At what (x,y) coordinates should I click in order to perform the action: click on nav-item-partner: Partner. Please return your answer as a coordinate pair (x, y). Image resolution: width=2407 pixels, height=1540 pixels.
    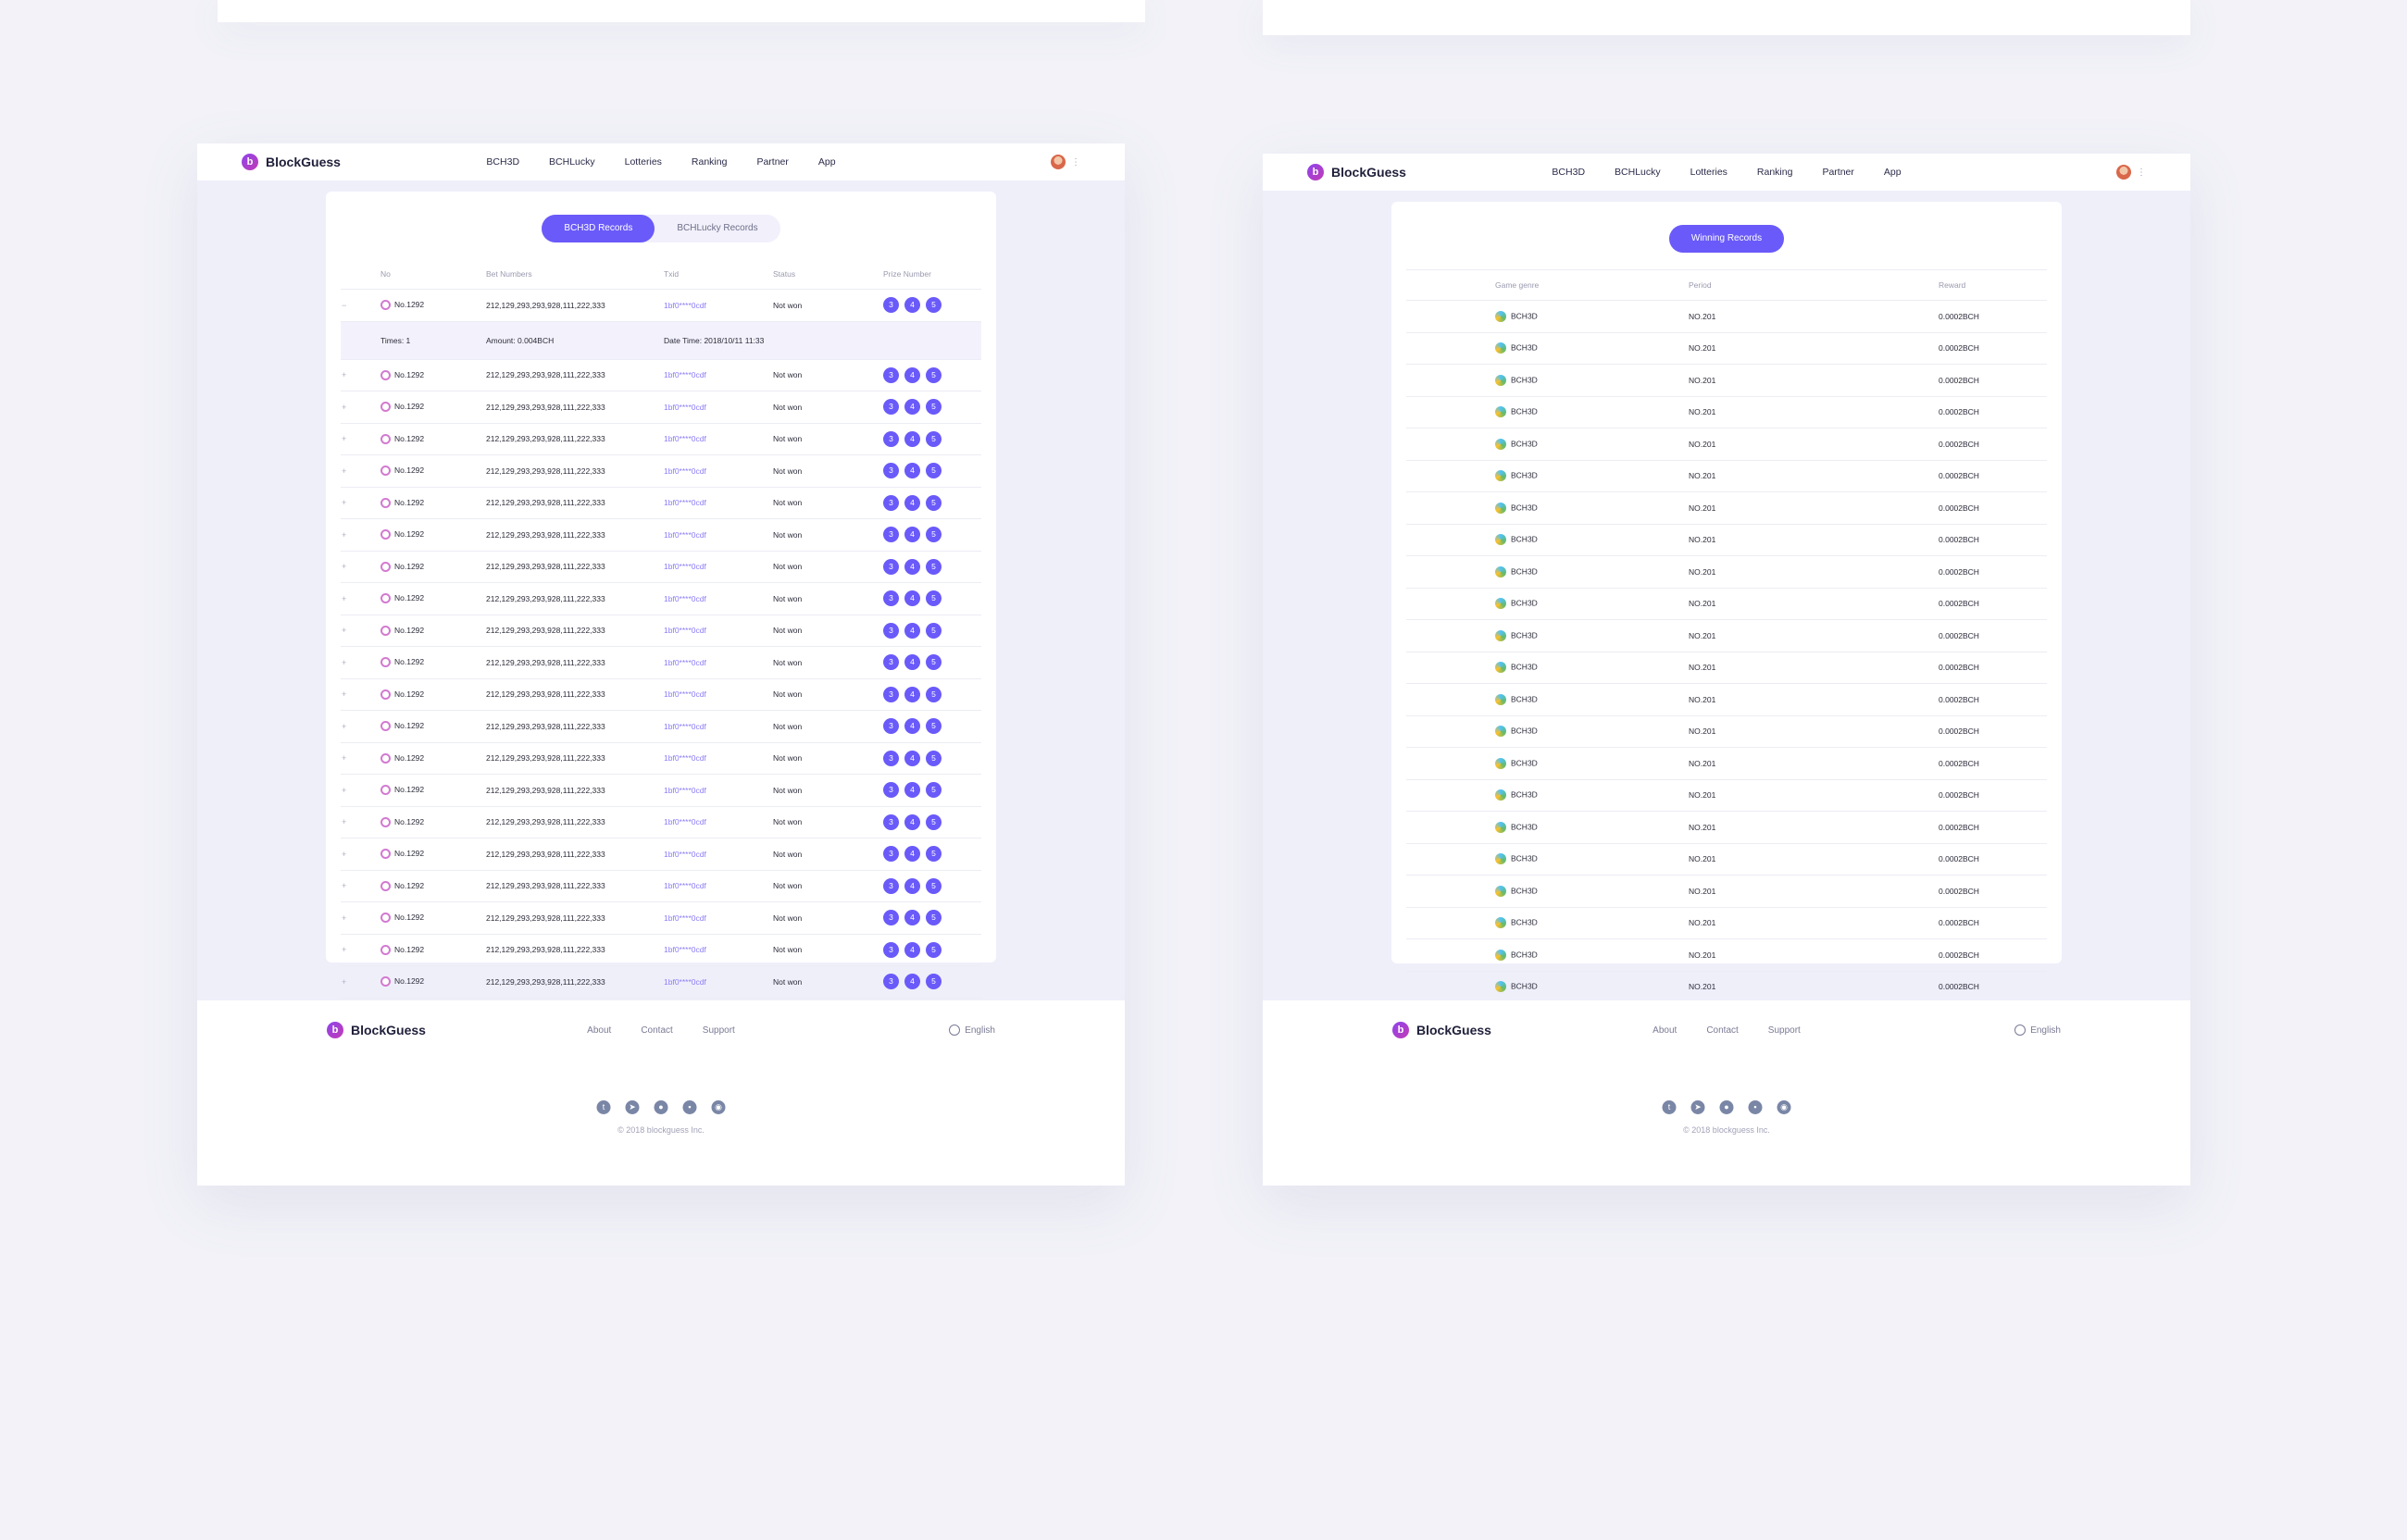
    Looking at the image, I should click on (1837, 172).